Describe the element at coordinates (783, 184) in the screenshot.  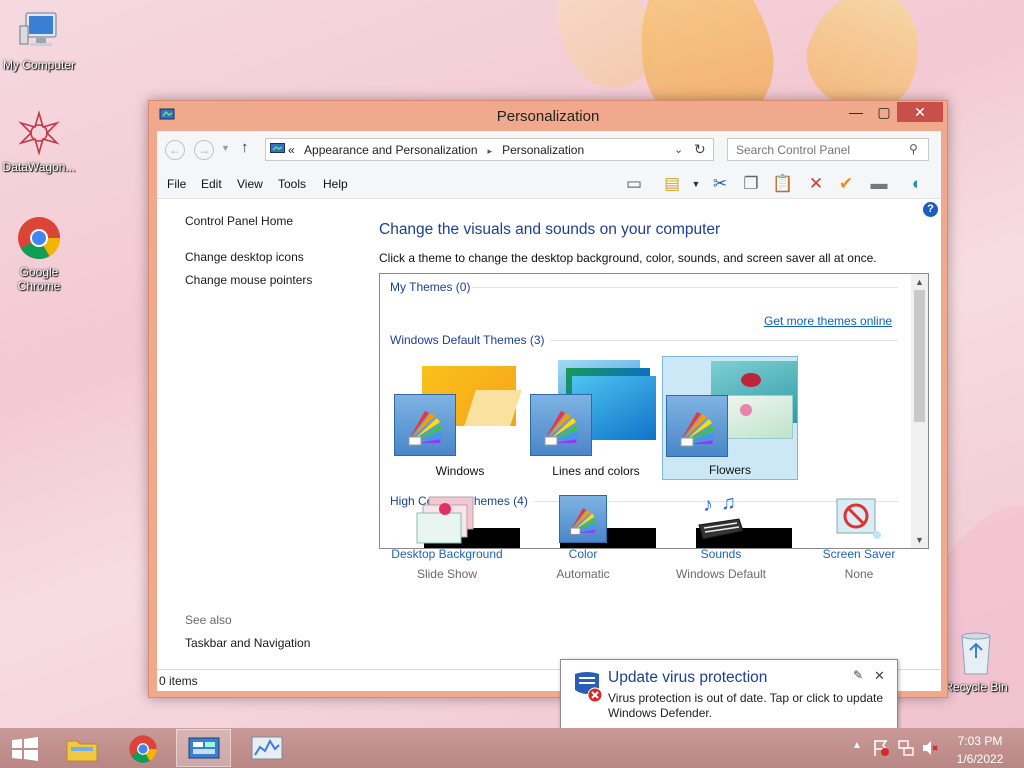
I see `paste-icon: 📋` at that location.